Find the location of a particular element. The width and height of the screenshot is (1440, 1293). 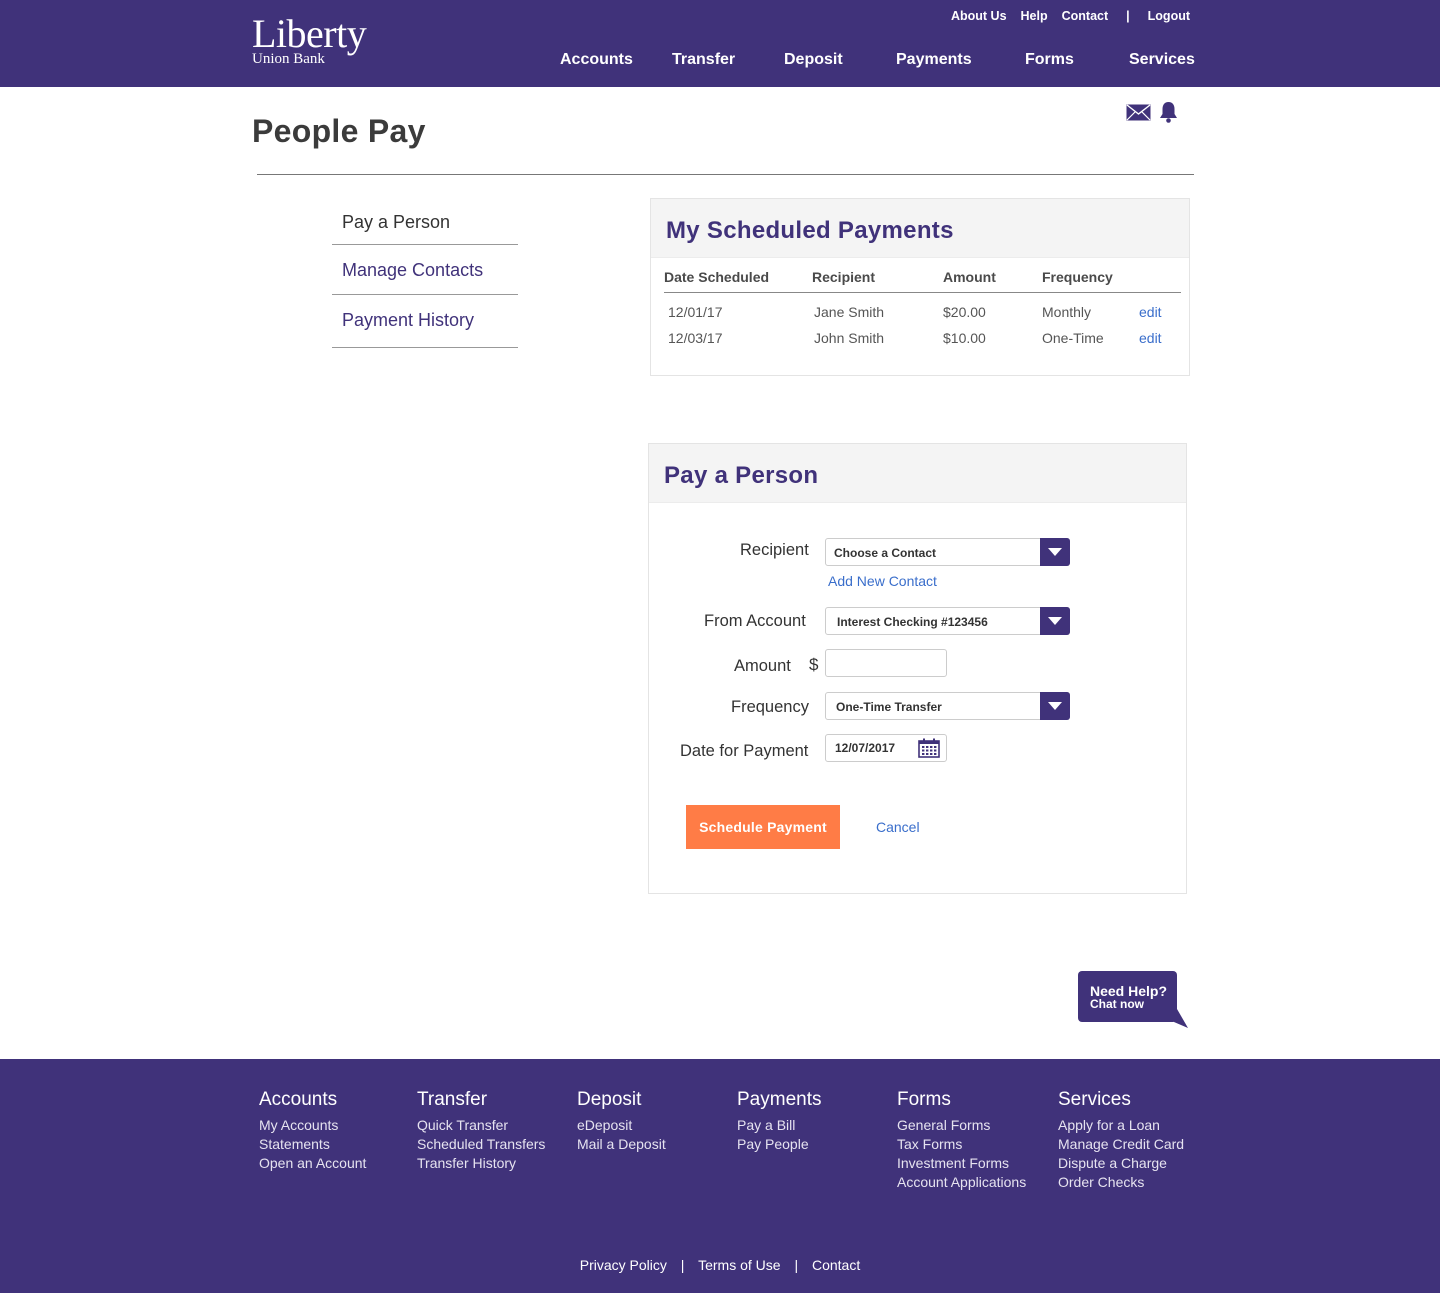

help-link: Help is located at coordinates (1034, 16).